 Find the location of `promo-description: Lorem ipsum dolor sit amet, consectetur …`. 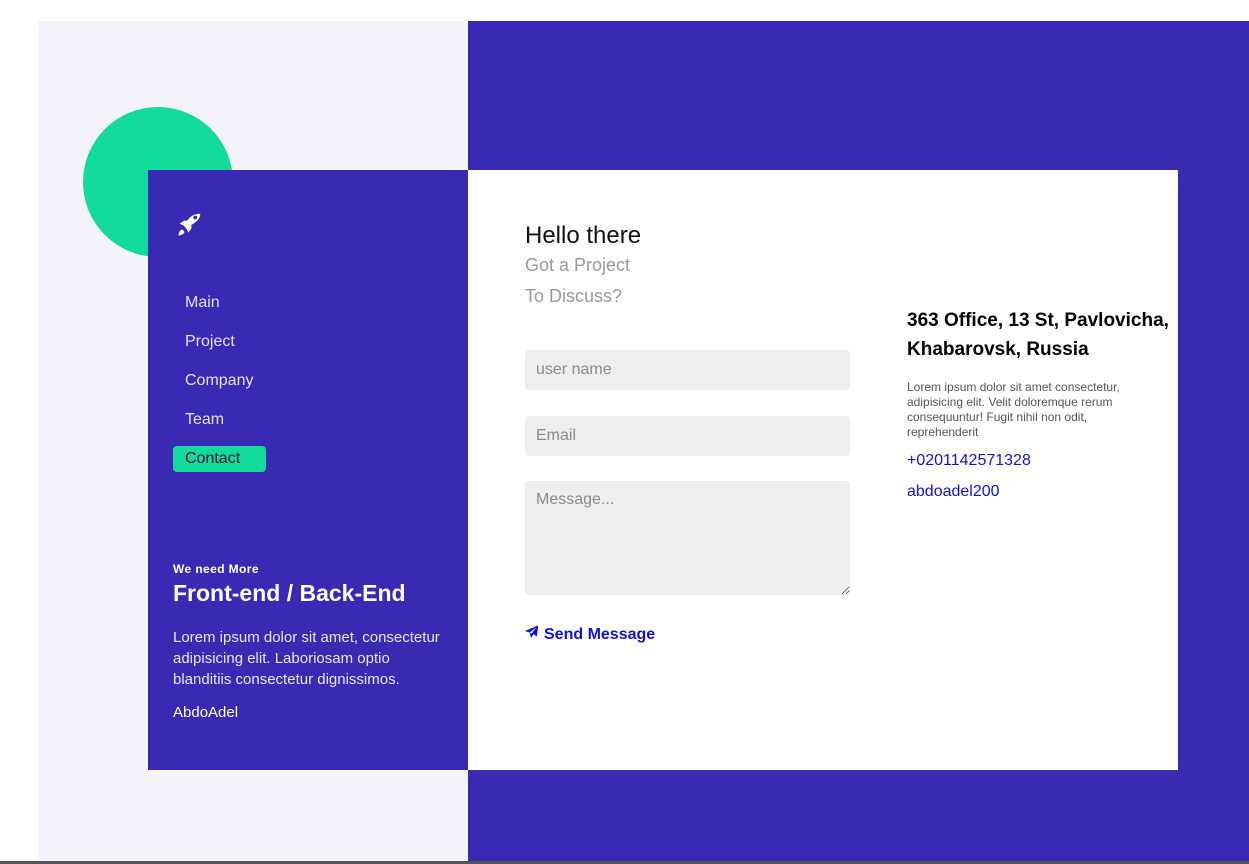

promo-description: Lorem ipsum dolor sit amet, consectetur … is located at coordinates (306, 658).